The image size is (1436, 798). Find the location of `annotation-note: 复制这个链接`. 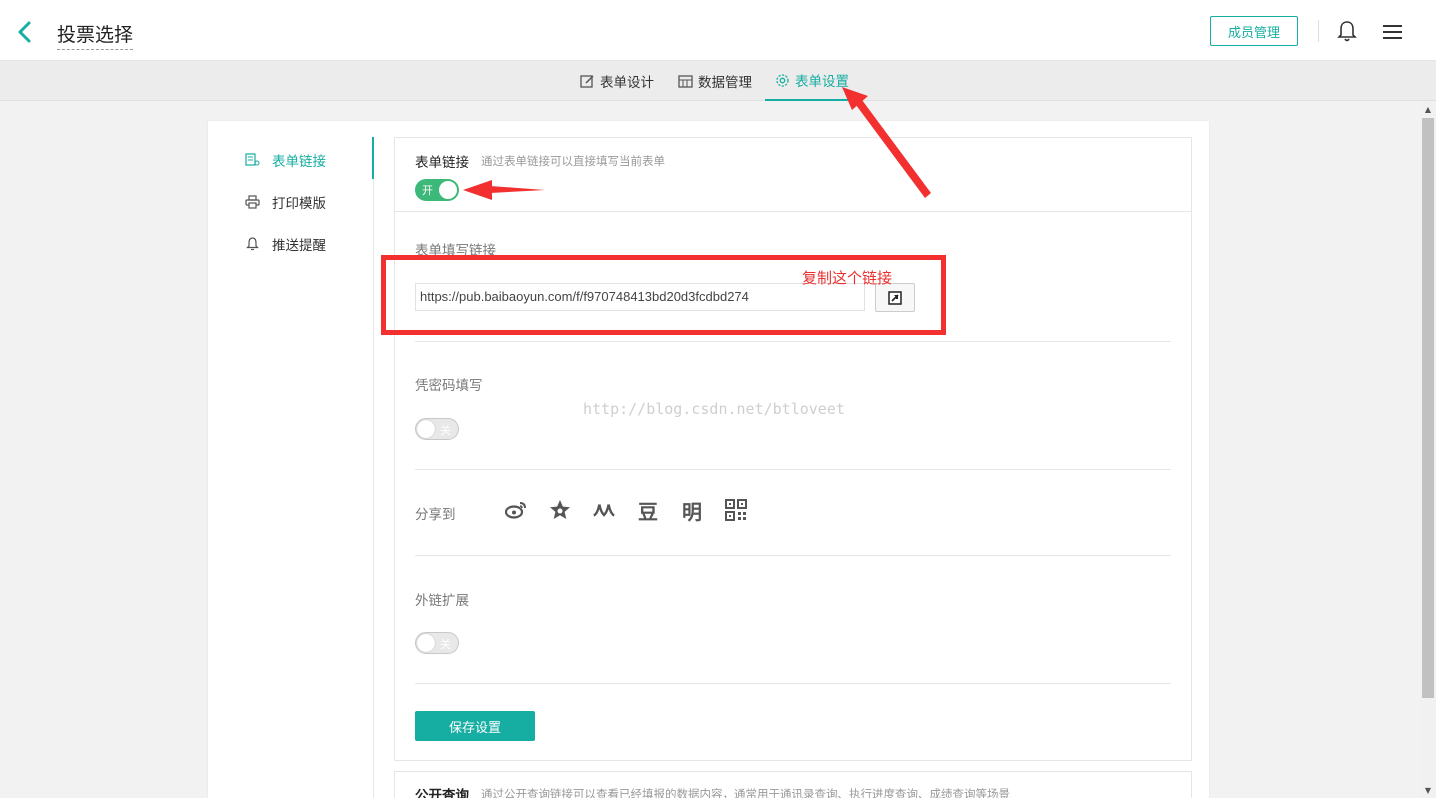

annotation-note: 复制这个链接 is located at coordinates (847, 278).